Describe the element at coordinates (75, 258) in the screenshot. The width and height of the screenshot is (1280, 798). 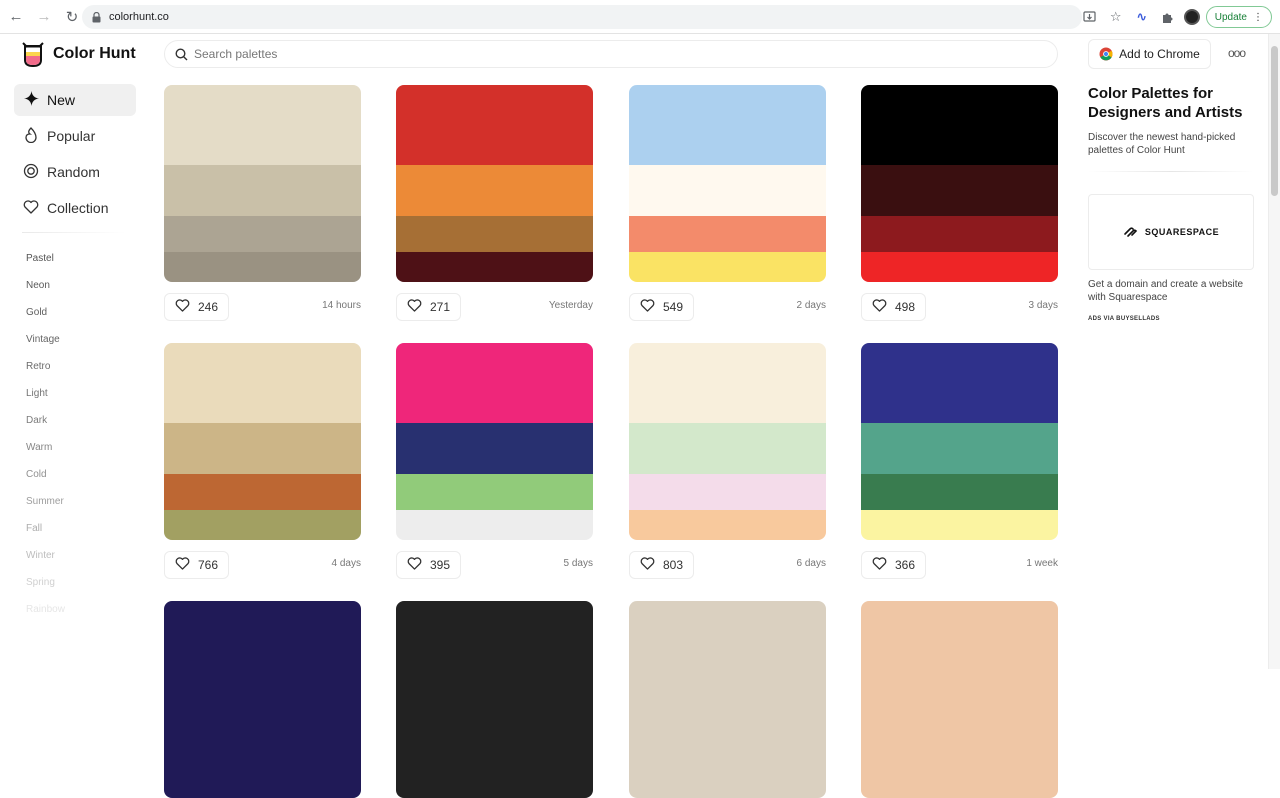
I see `tag-pastel: Pastel` at that location.